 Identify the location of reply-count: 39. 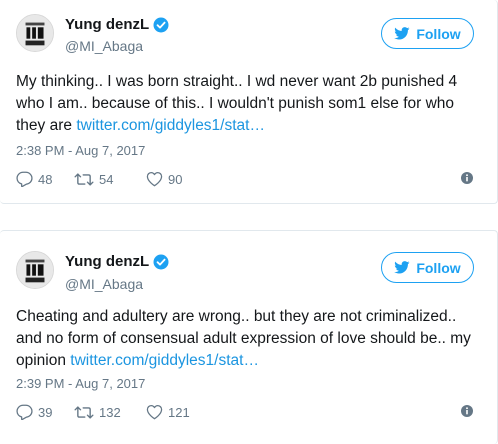
(45, 412).